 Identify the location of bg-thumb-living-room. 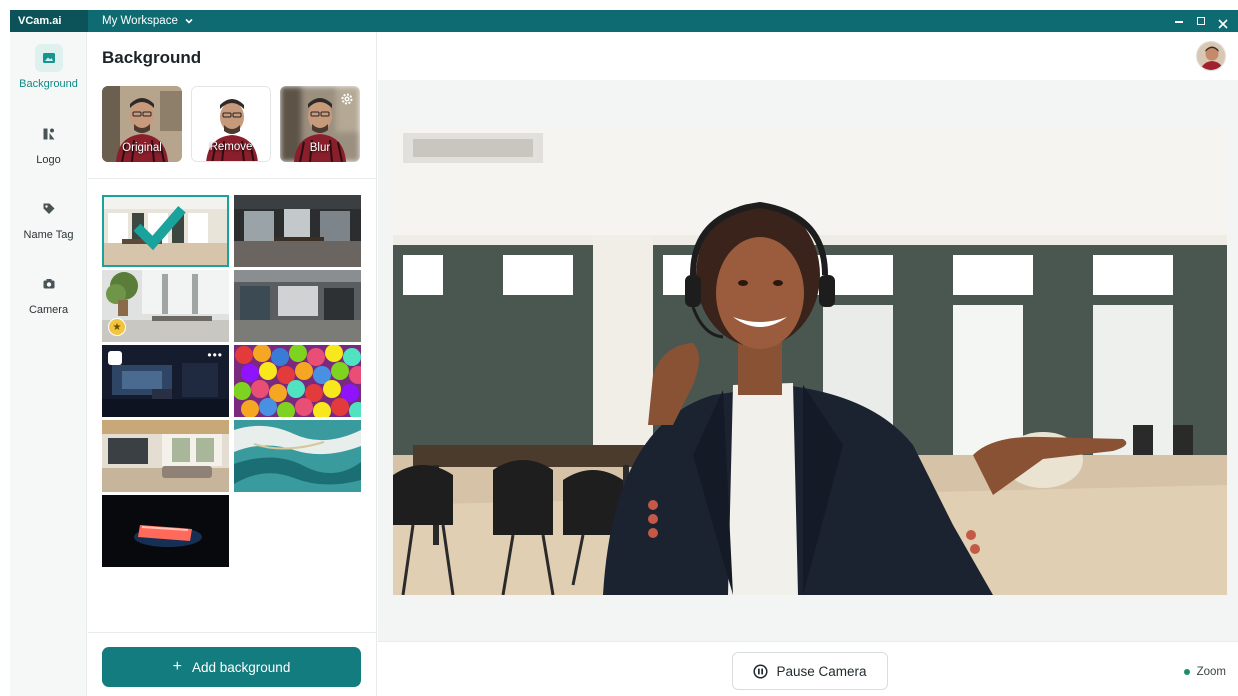
(165, 456).